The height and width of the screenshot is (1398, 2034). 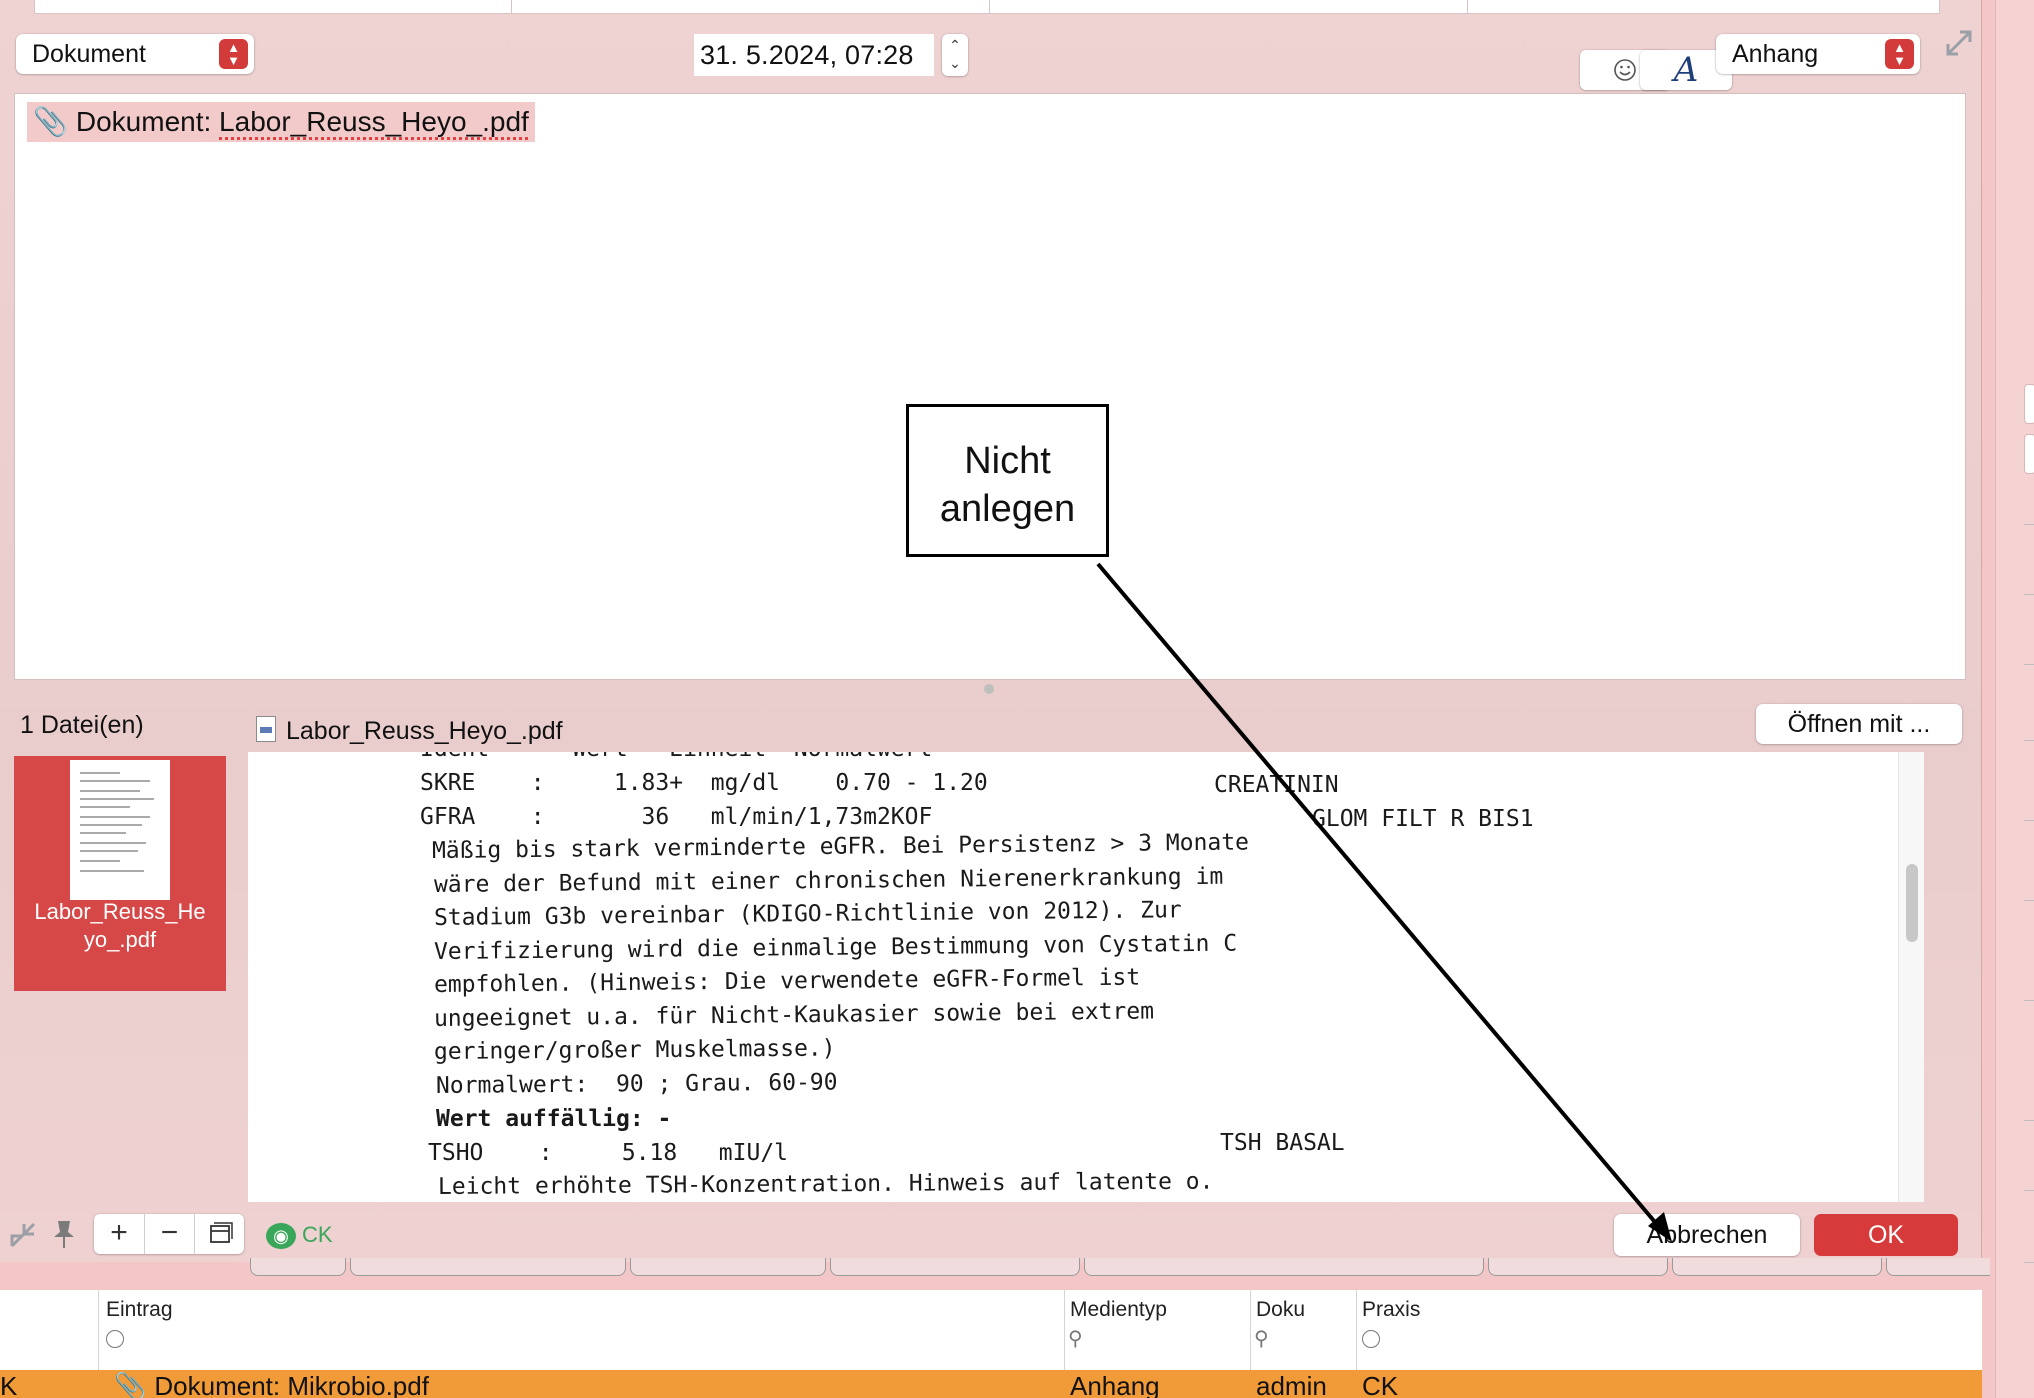 I want to click on entry-actions-segmented: + −, so click(x=169, y=1234).